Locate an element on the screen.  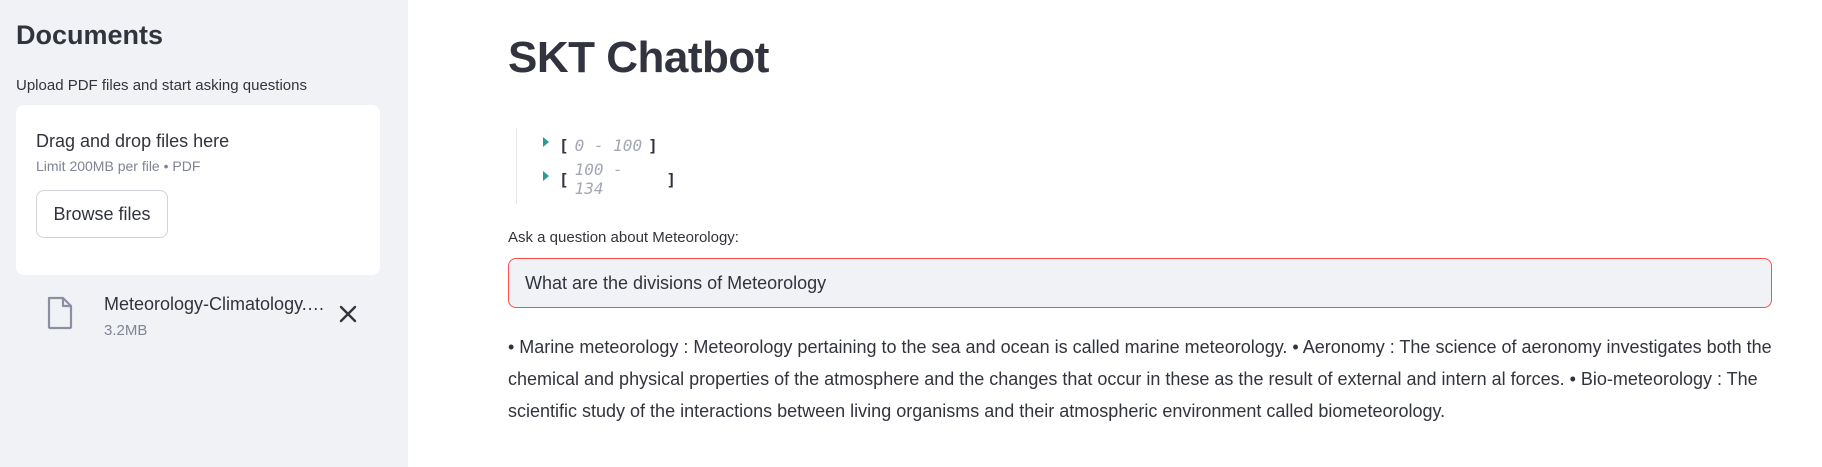
json-range: 100 - 134 is located at coordinates (598, 179).